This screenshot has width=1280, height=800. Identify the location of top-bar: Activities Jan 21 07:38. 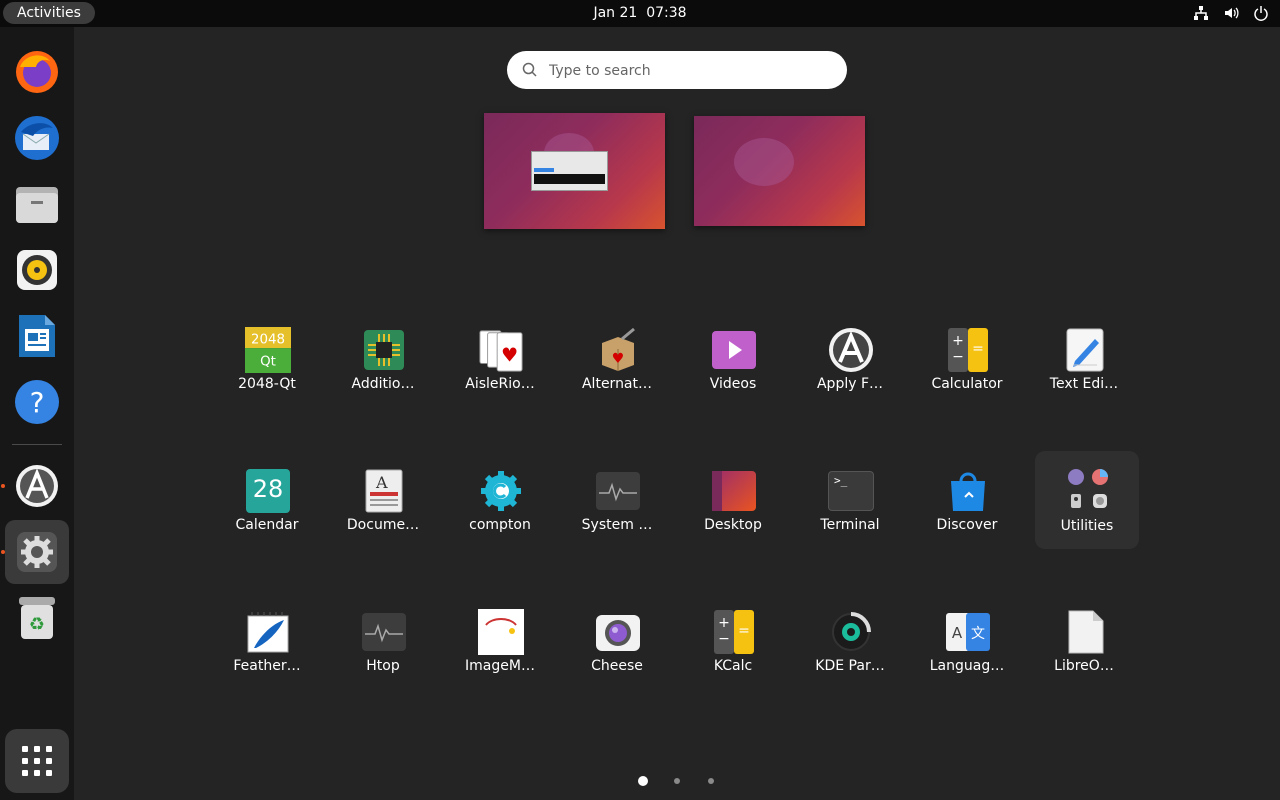
(640, 13).